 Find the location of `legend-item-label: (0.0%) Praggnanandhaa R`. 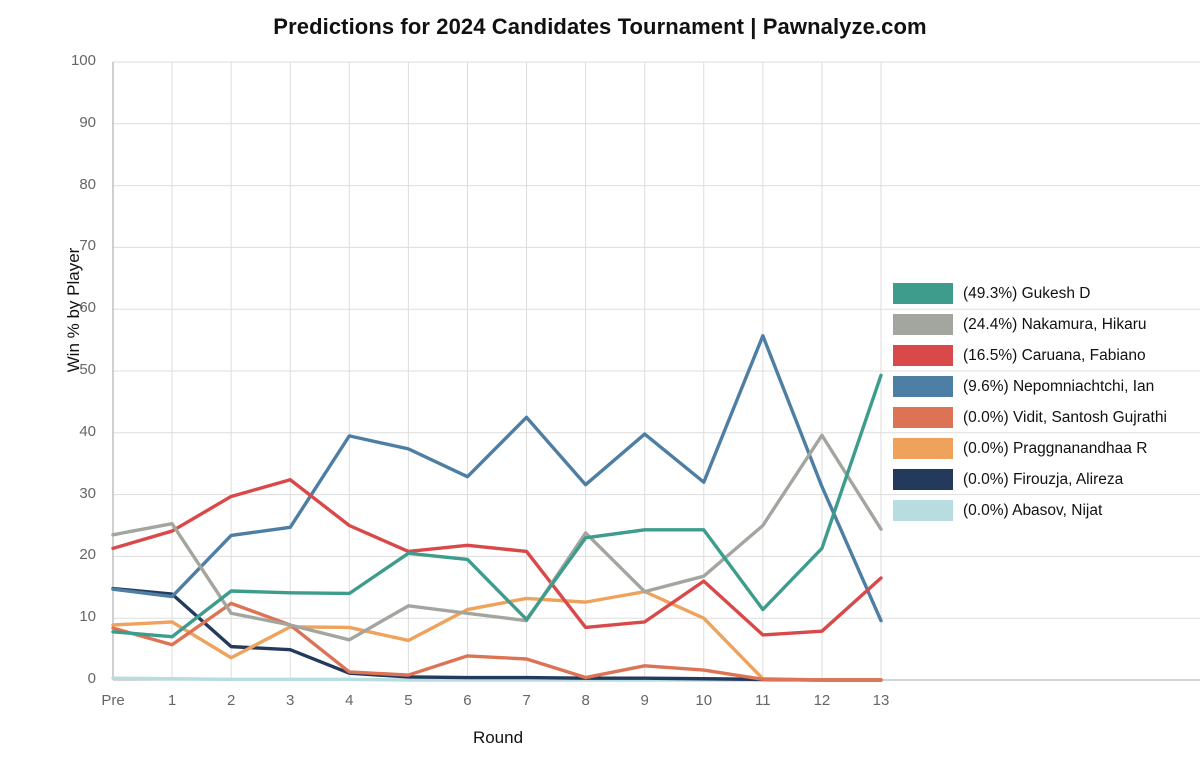

legend-item-label: (0.0%) Praggnanandhaa R is located at coordinates (1055, 448).